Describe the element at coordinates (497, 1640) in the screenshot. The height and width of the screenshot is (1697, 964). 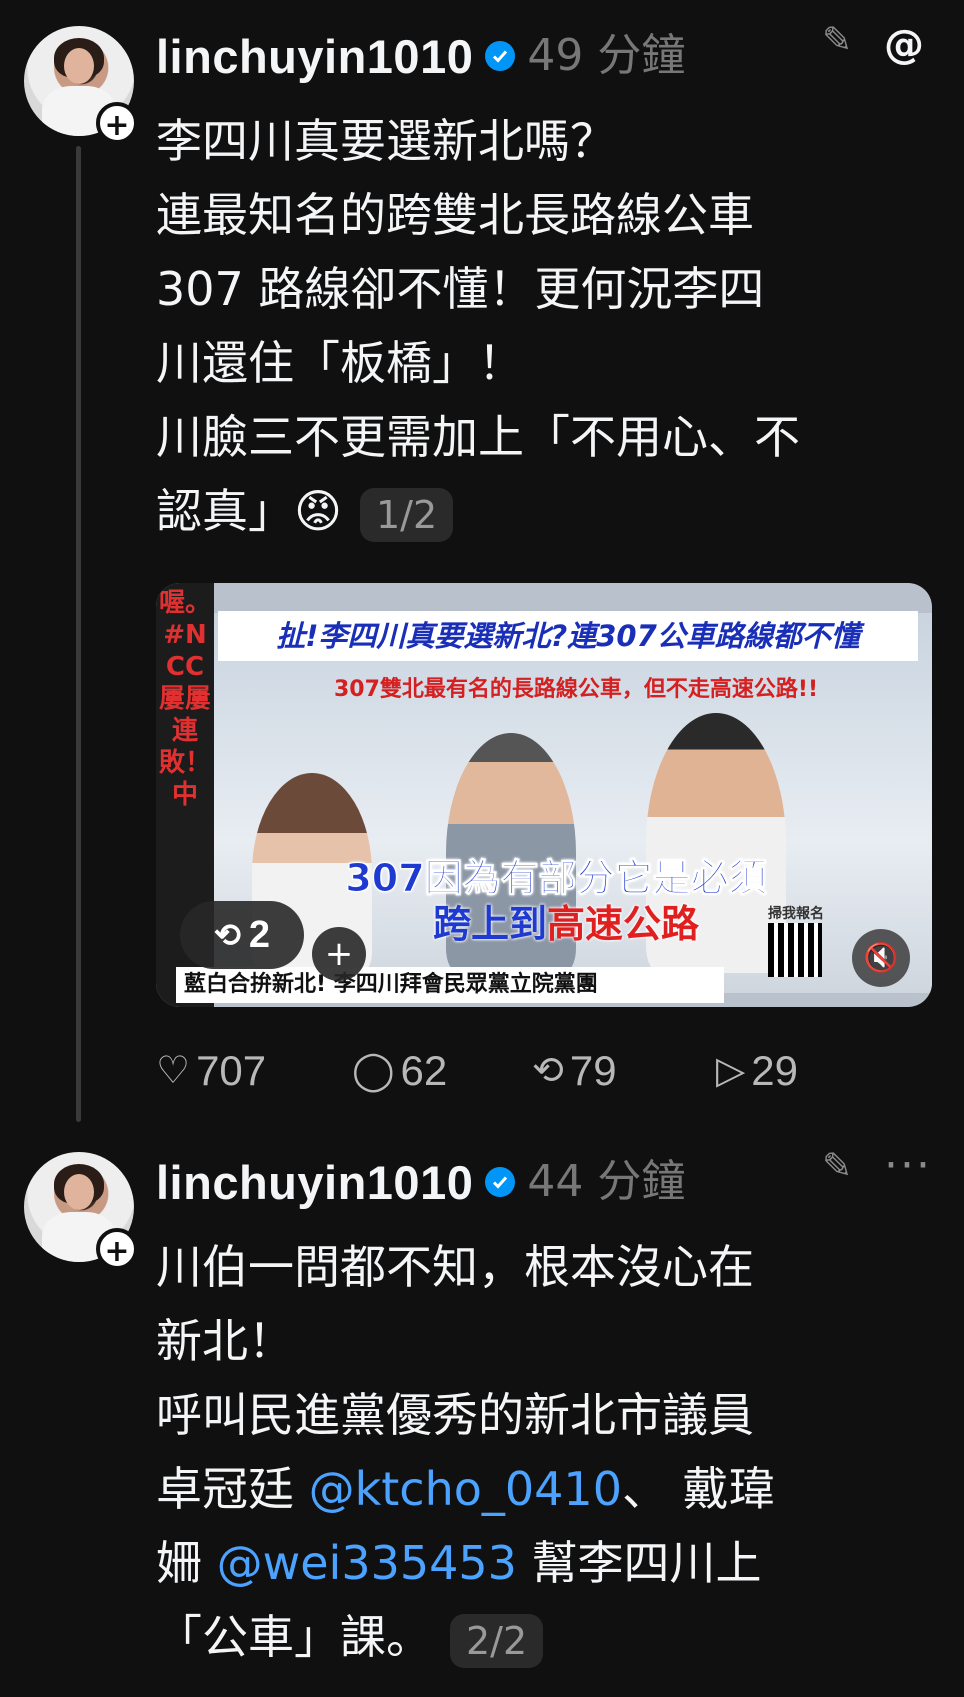
I see `page-badge: 2/2` at that location.